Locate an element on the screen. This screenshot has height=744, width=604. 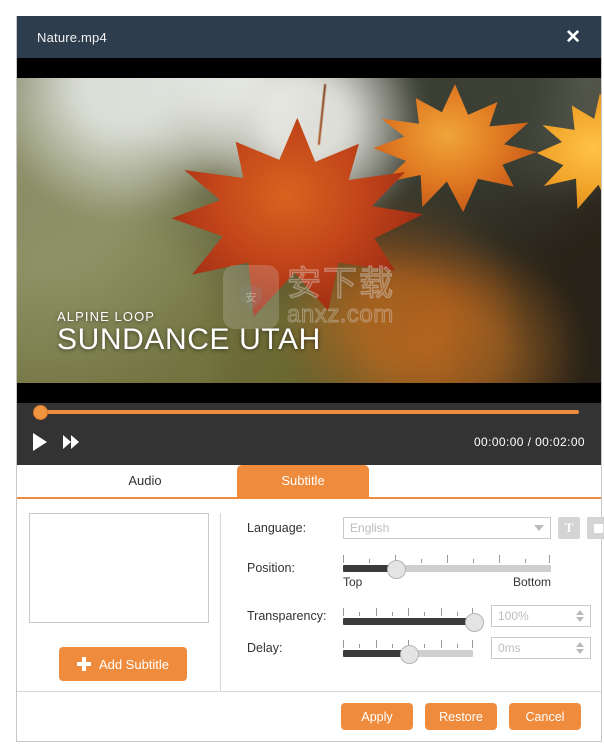
add-subtitle-button: Add Subtitle is located at coordinates (123, 664).